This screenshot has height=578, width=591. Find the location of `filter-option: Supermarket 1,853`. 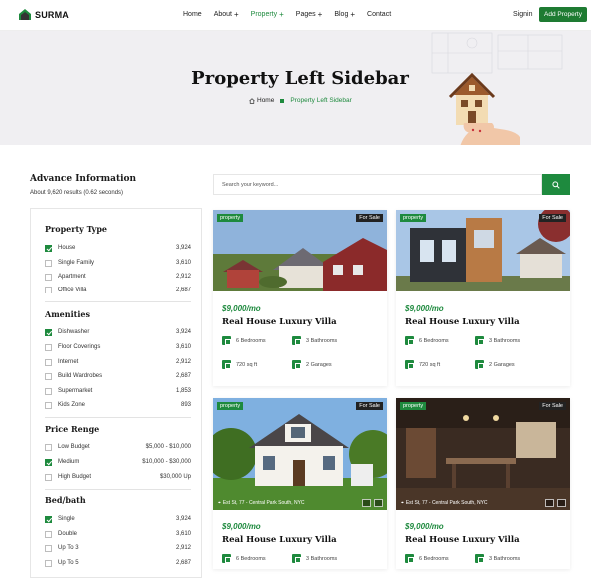

filter-option: Supermarket 1,853 is located at coordinates (118, 391).